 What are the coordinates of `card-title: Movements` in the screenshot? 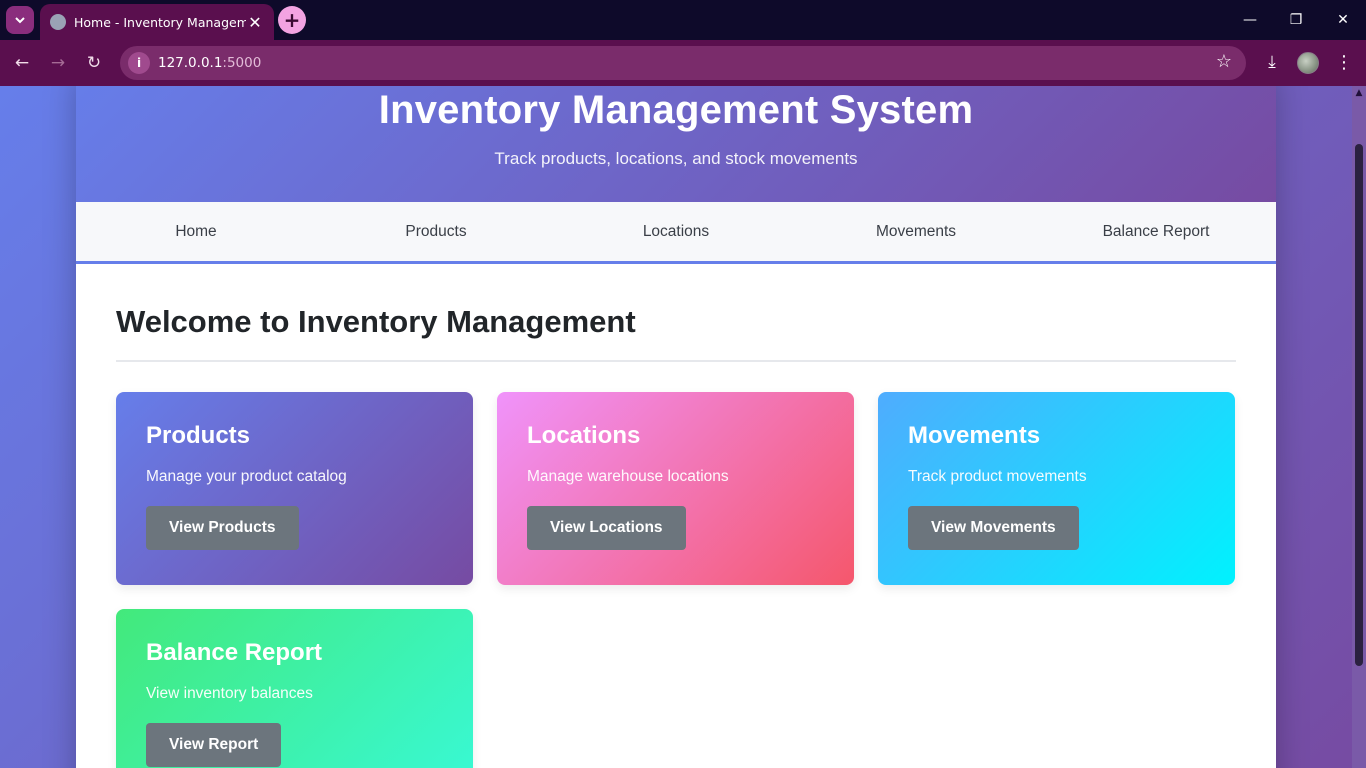 It's located at (974, 435).